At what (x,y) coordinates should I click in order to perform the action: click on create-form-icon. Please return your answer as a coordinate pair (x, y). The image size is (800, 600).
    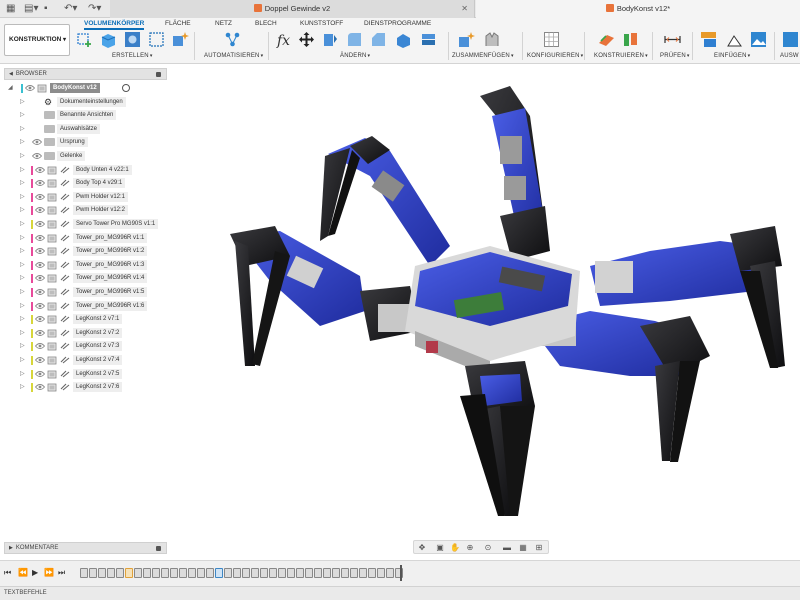
    Looking at the image, I should click on (132, 39).